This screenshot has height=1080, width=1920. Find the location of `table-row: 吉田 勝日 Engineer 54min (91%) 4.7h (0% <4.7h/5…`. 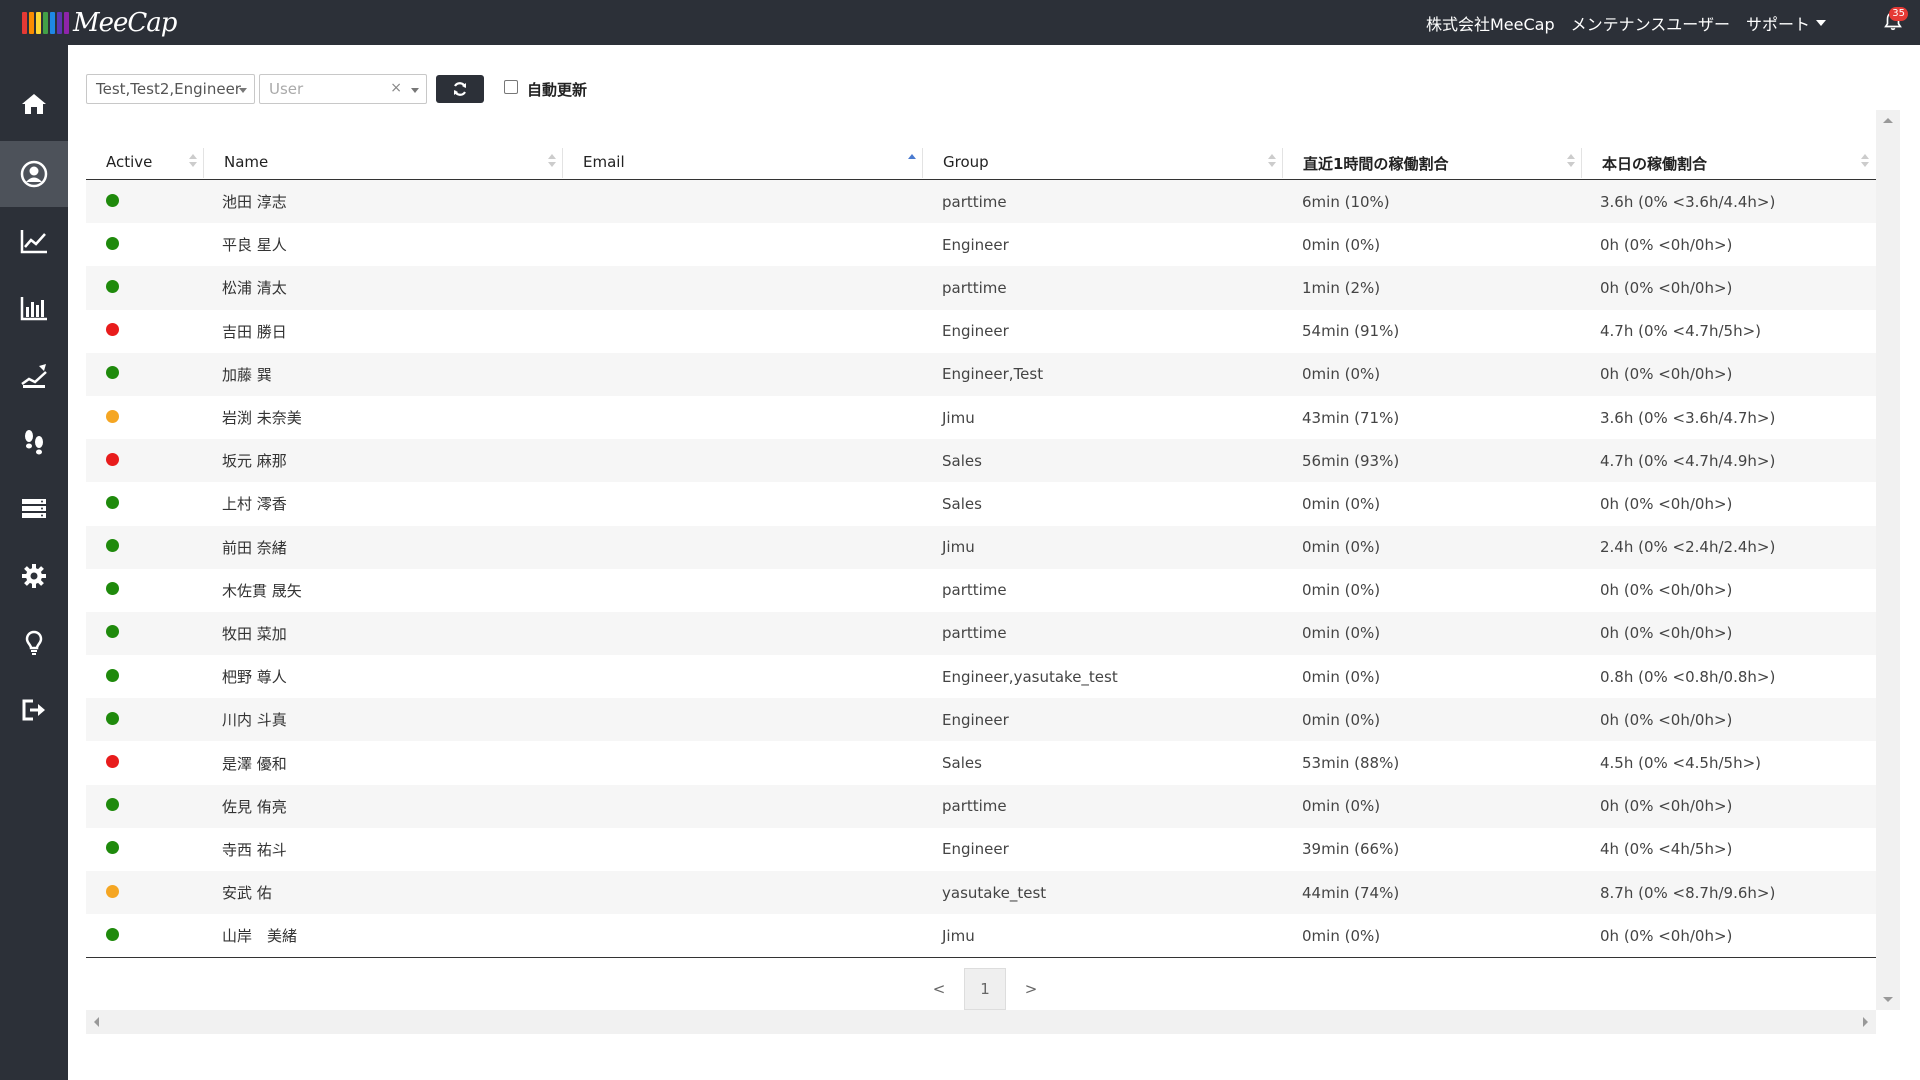

table-row: 吉田 勝日 Engineer 54min (91%) 4.7h (0% <4.7h/5… is located at coordinates (981, 331).